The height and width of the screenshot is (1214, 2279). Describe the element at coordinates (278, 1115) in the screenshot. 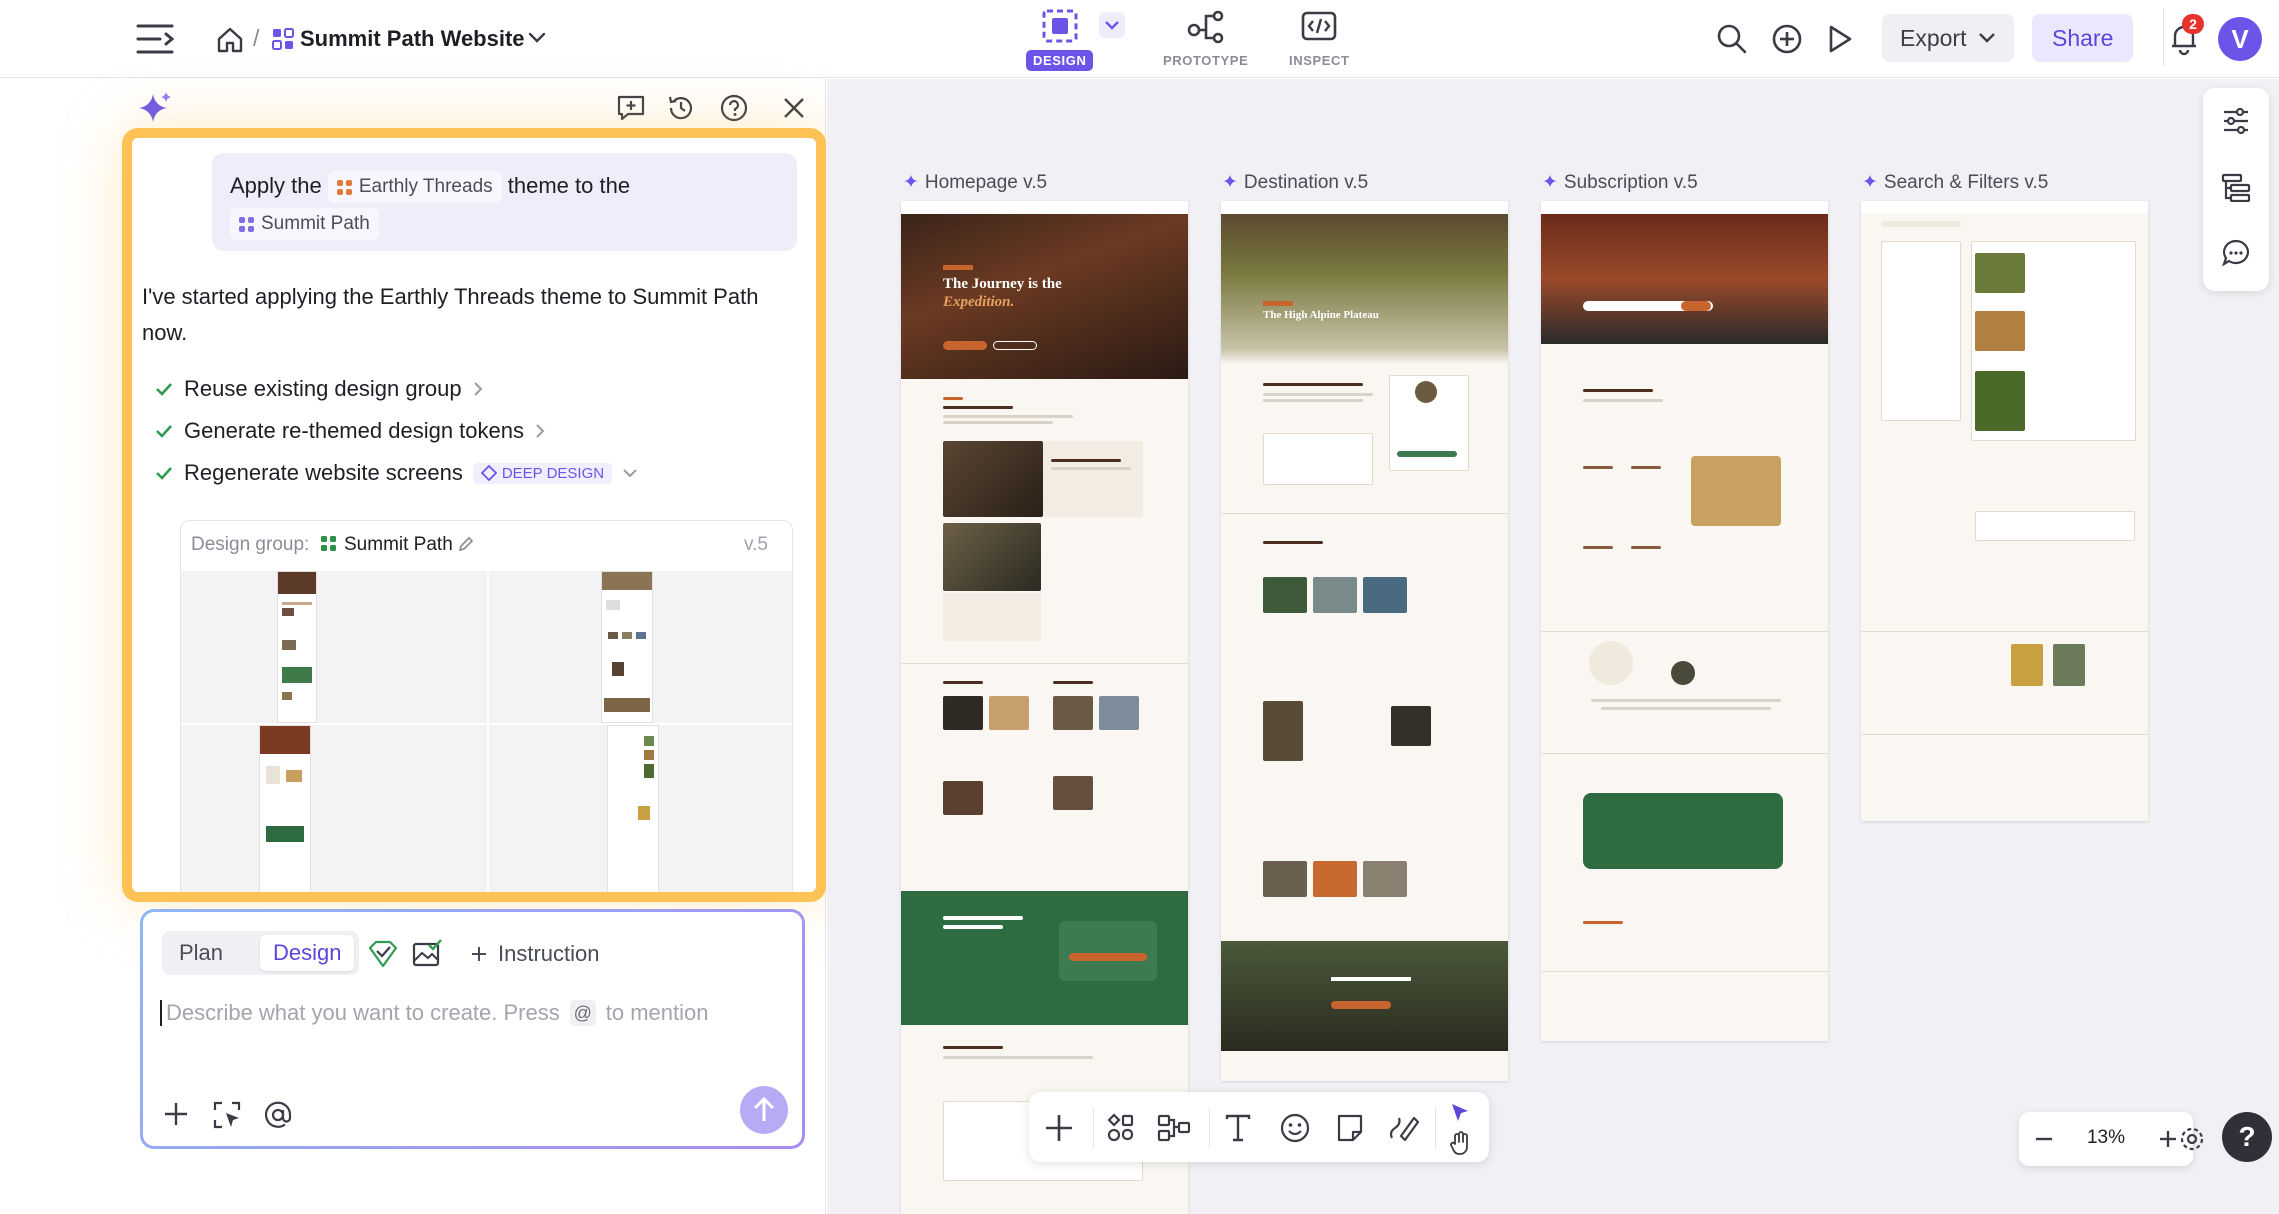

I see `mention-icon` at that location.